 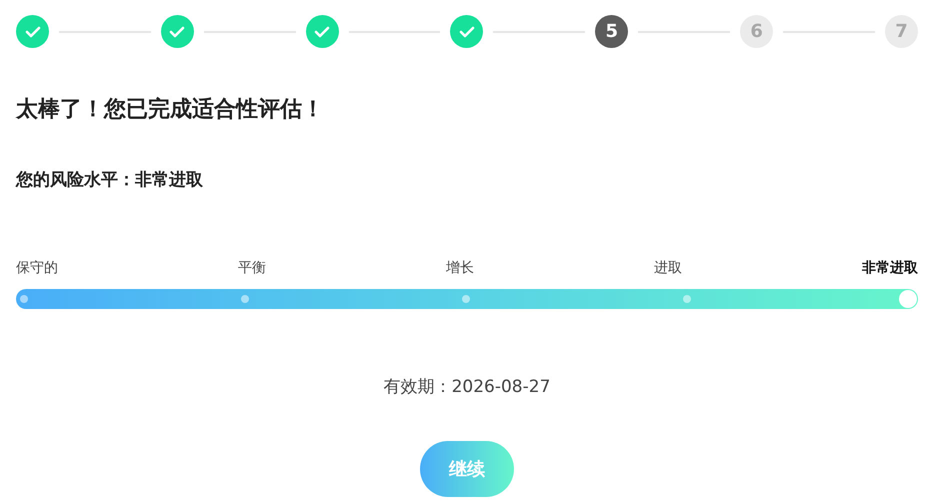 I want to click on step-indicator: 5, so click(x=611, y=31).